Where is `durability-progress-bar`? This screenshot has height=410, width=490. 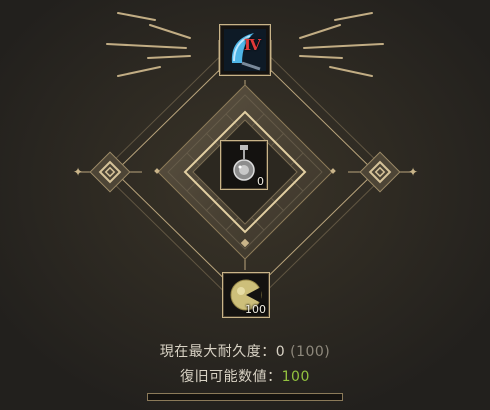
durability-progress-bar is located at coordinates (245, 397).